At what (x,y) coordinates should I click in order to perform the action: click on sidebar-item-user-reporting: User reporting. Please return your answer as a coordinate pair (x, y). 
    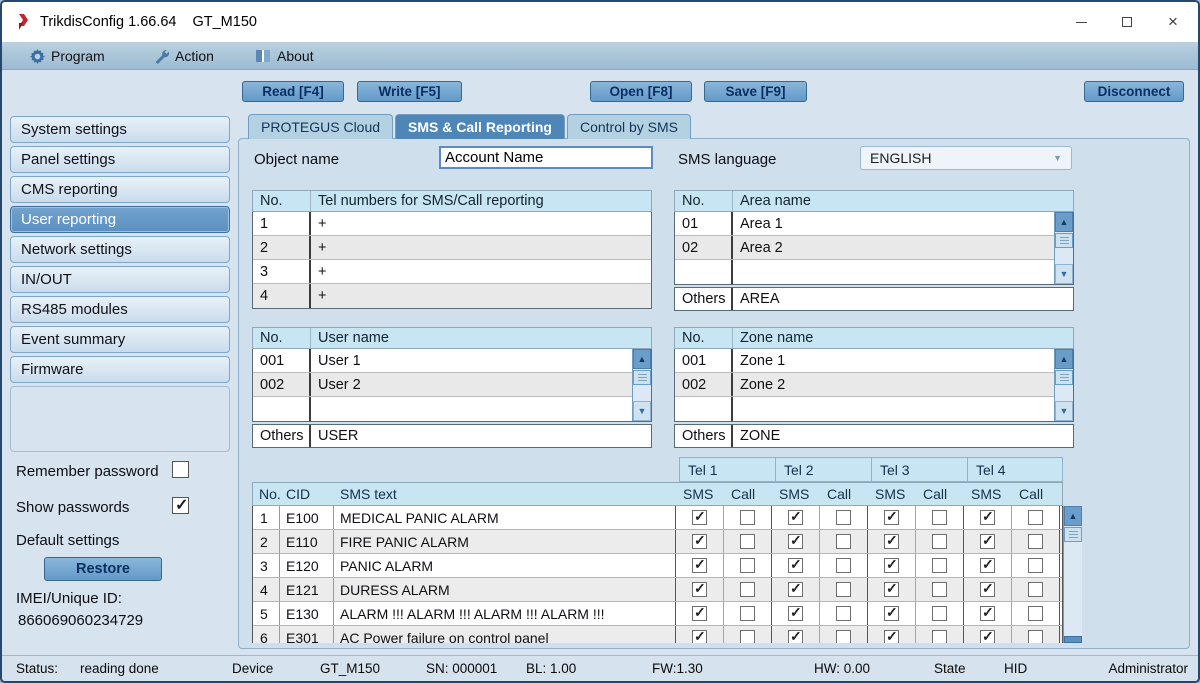
    Looking at the image, I should click on (120, 219).